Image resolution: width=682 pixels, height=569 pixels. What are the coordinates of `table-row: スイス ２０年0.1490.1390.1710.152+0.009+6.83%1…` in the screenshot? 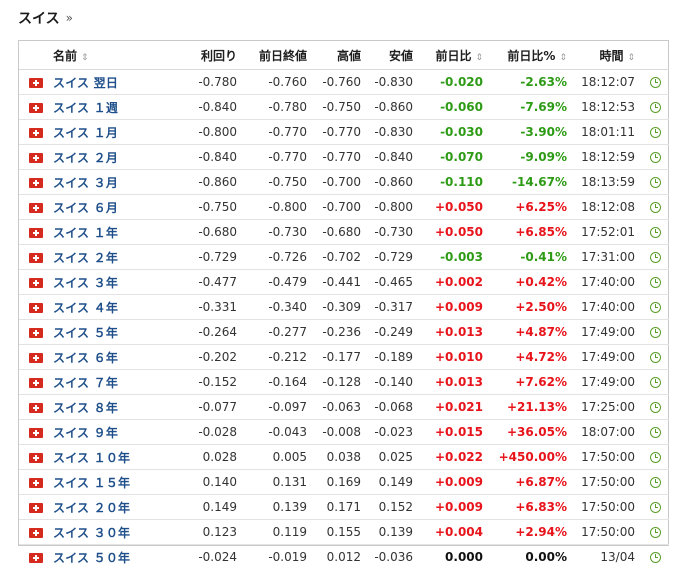 It's located at (344, 507).